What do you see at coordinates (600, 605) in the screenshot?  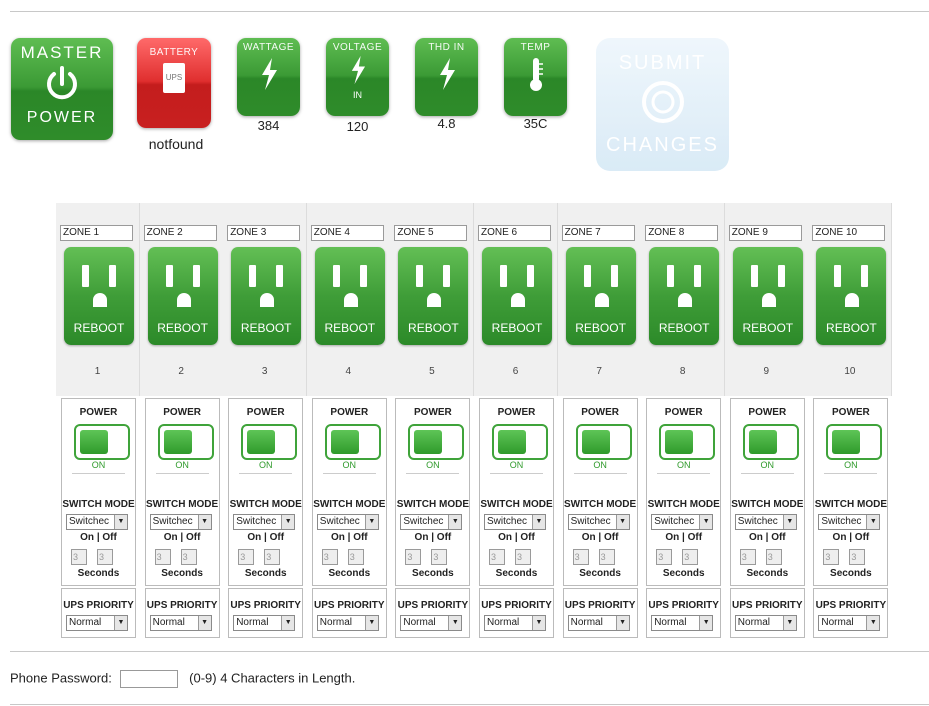 I see `ups-priority-label: UPS PRIORITY` at bounding box center [600, 605].